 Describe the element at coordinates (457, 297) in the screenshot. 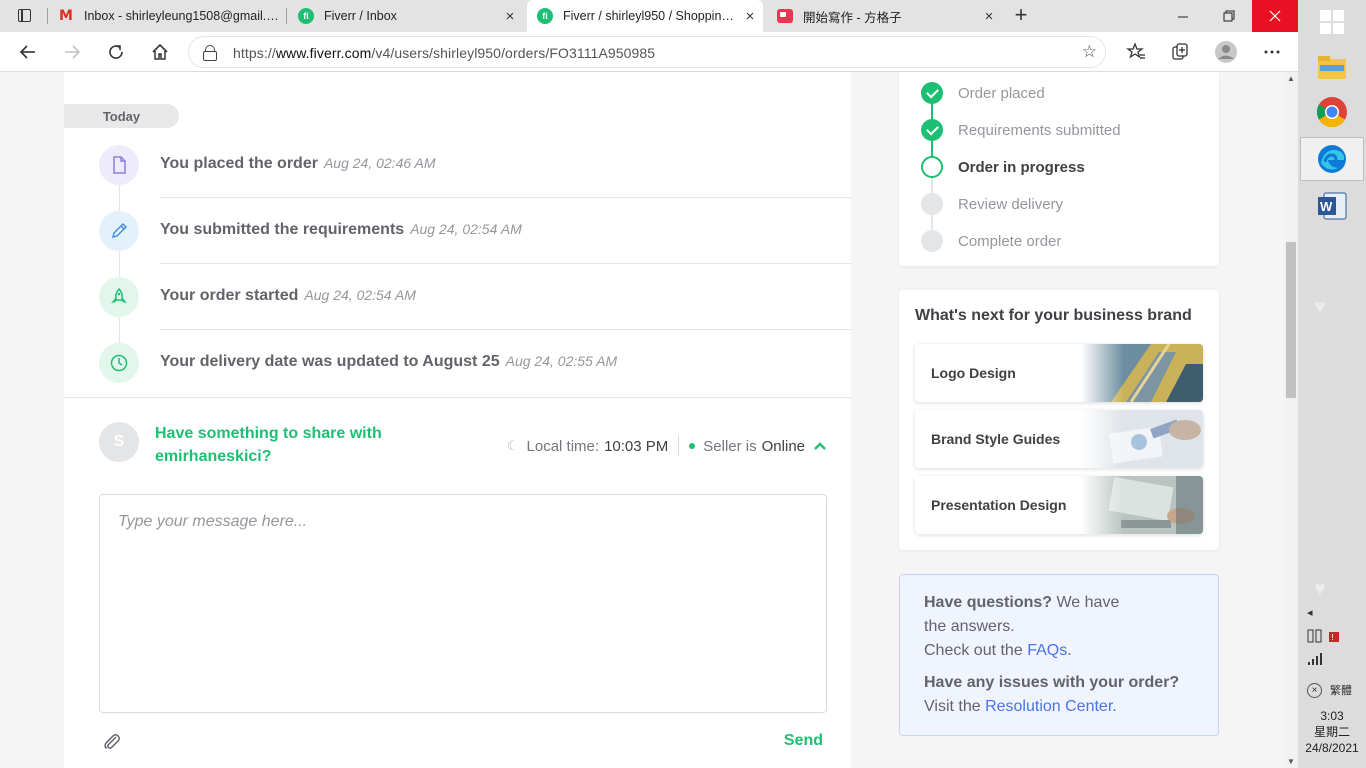

I see `timeline-event: Your order started Aug 24, 02:54 AM` at that location.